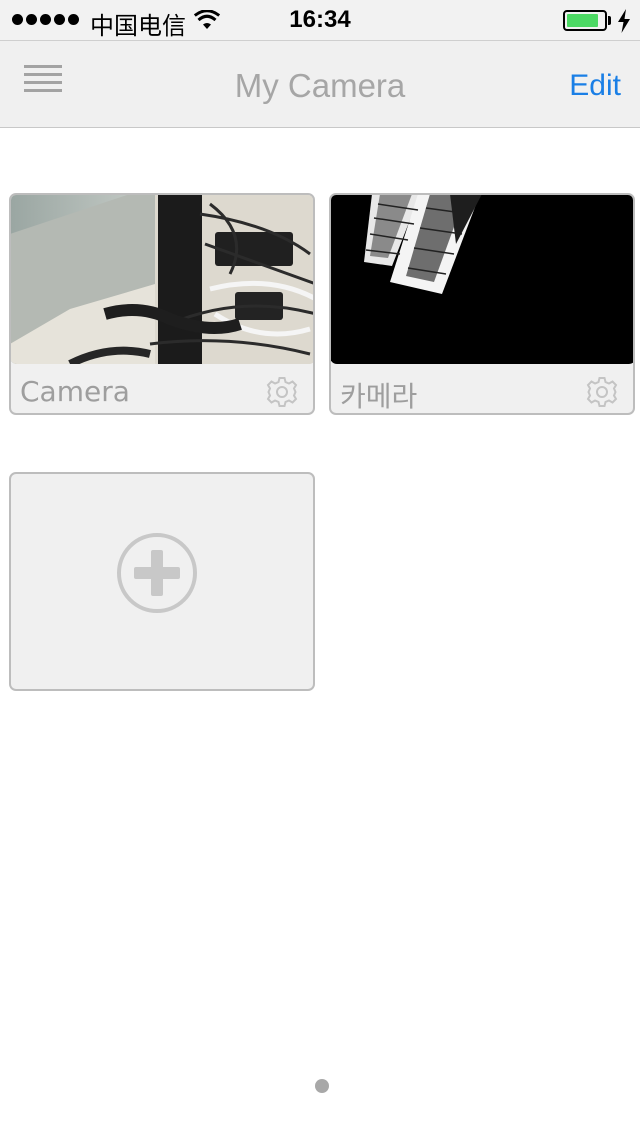 This screenshot has width=640, height=1136. I want to click on page-title: My Camera, so click(320, 85).